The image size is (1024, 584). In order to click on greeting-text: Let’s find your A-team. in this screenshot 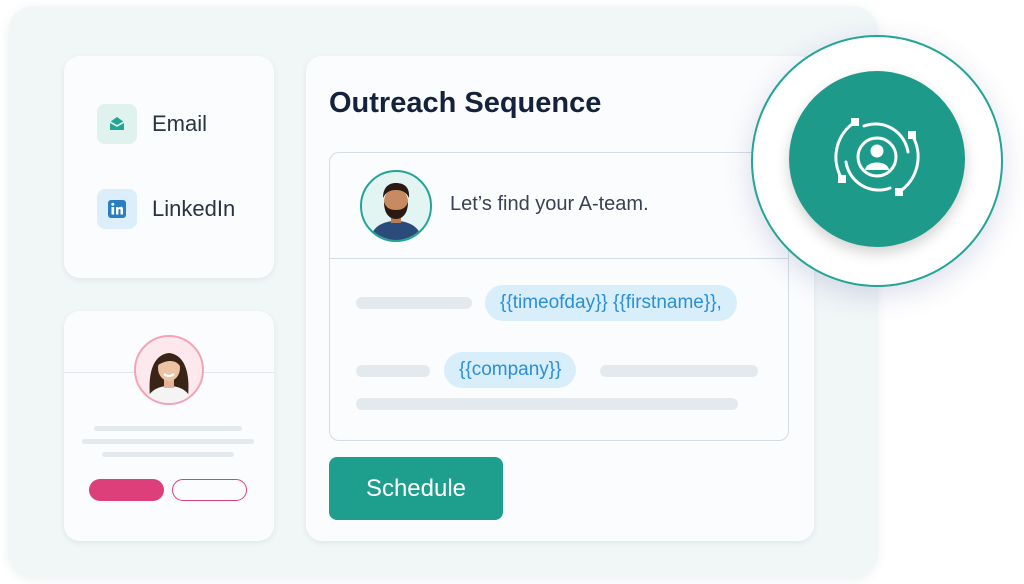, I will do `click(549, 204)`.